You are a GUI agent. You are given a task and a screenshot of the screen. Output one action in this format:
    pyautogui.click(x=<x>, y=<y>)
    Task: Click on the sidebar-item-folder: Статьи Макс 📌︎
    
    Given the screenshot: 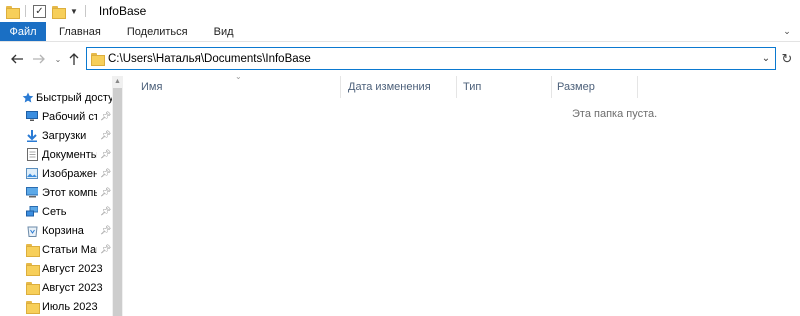 What is the action you would take?
    pyautogui.click(x=56, y=249)
    